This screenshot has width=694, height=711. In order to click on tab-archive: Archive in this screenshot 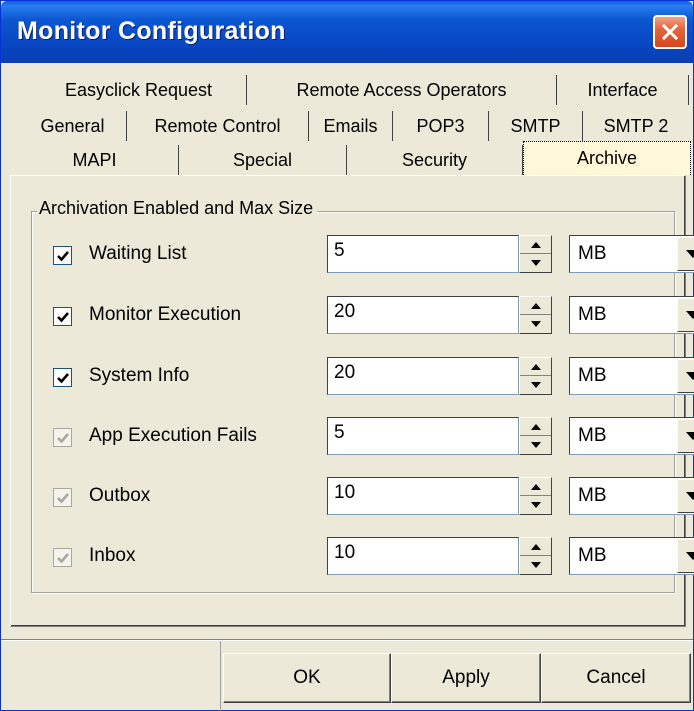, I will do `click(607, 158)`.